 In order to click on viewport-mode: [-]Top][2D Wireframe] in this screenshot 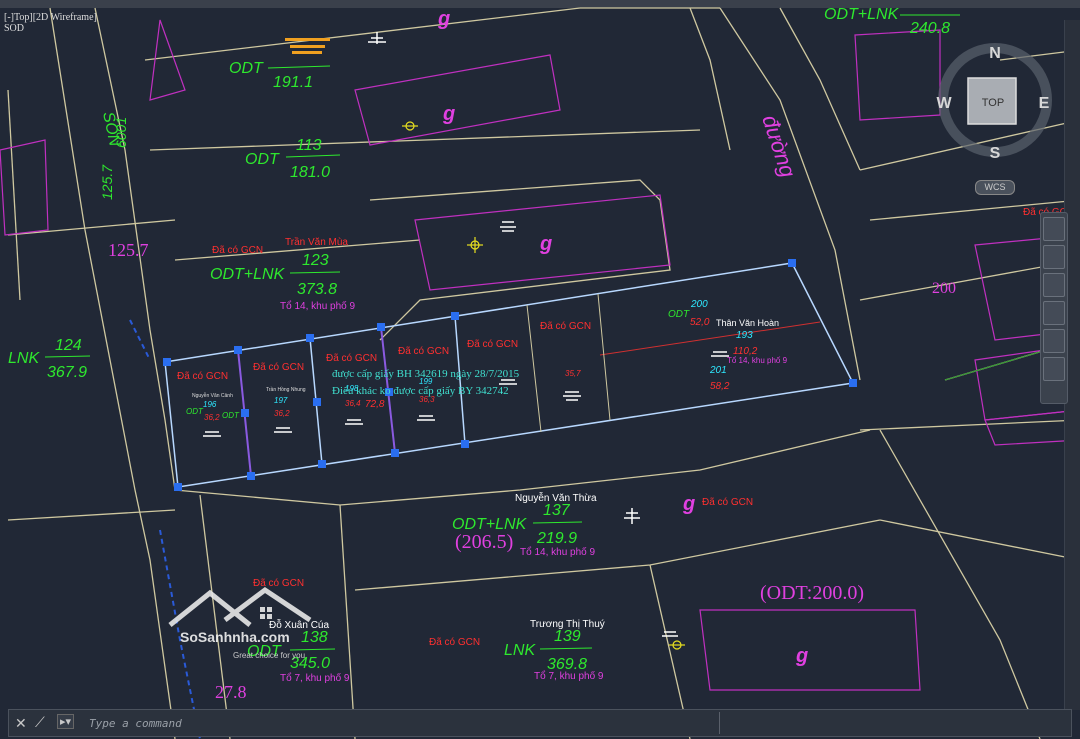, I will do `click(50, 17)`.